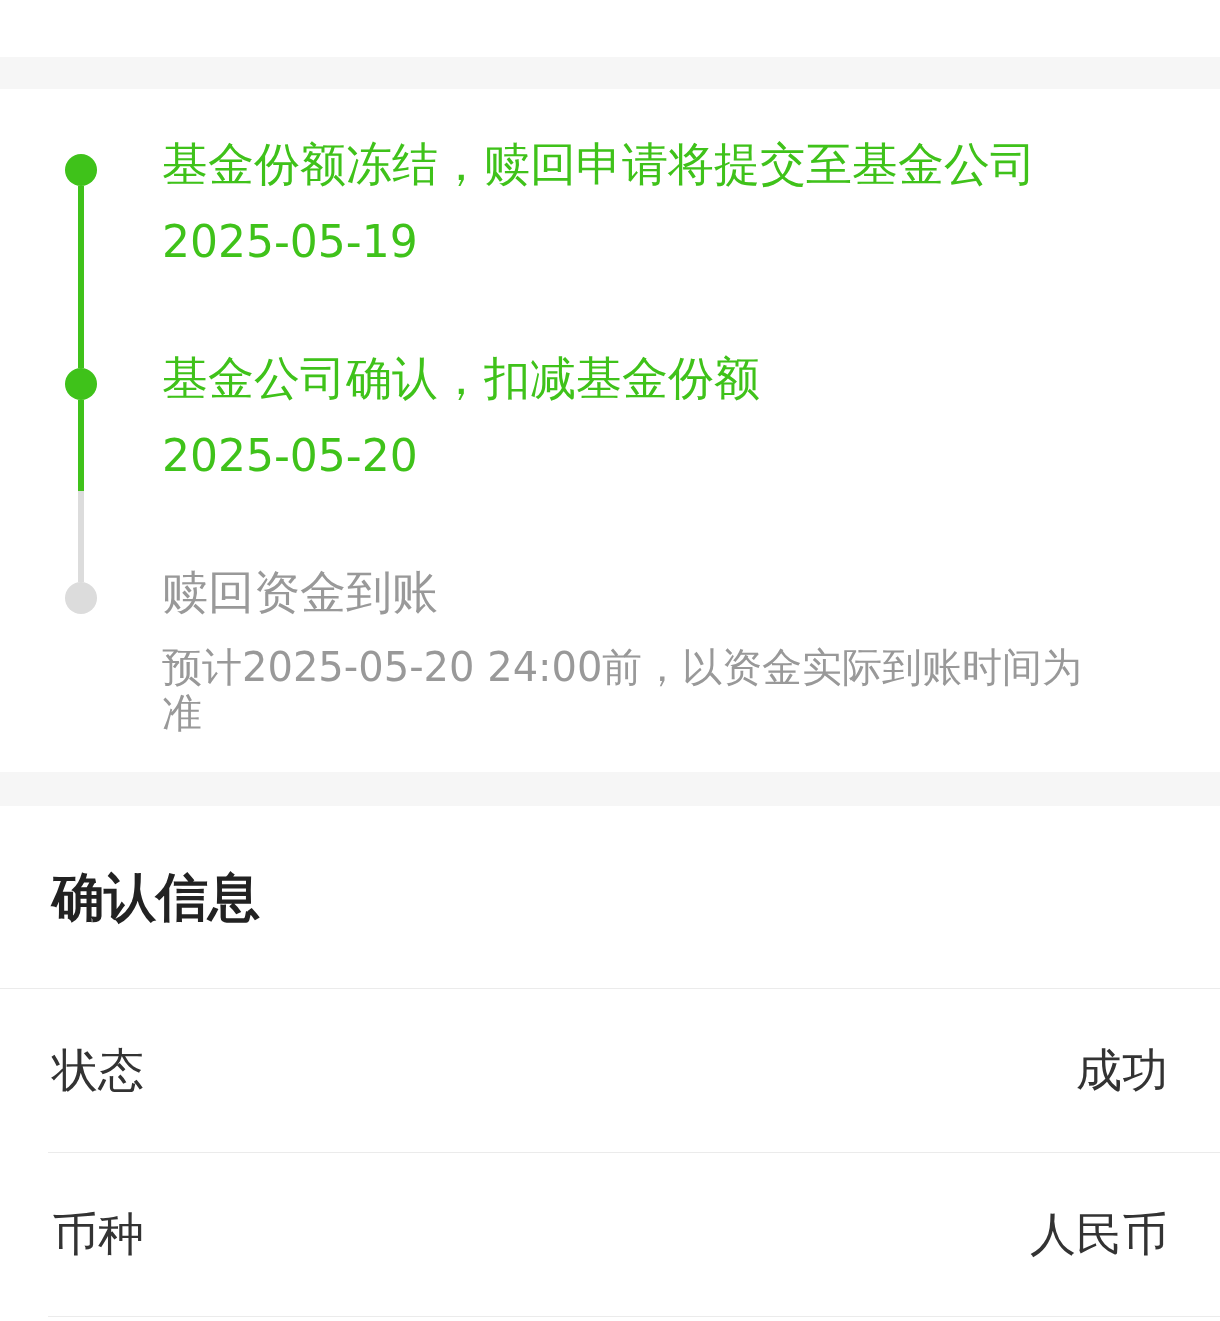 This screenshot has width=1220, height=1321. Describe the element at coordinates (290, 242) in the screenshot. I see `step-date: 2025-05-19` at that location.